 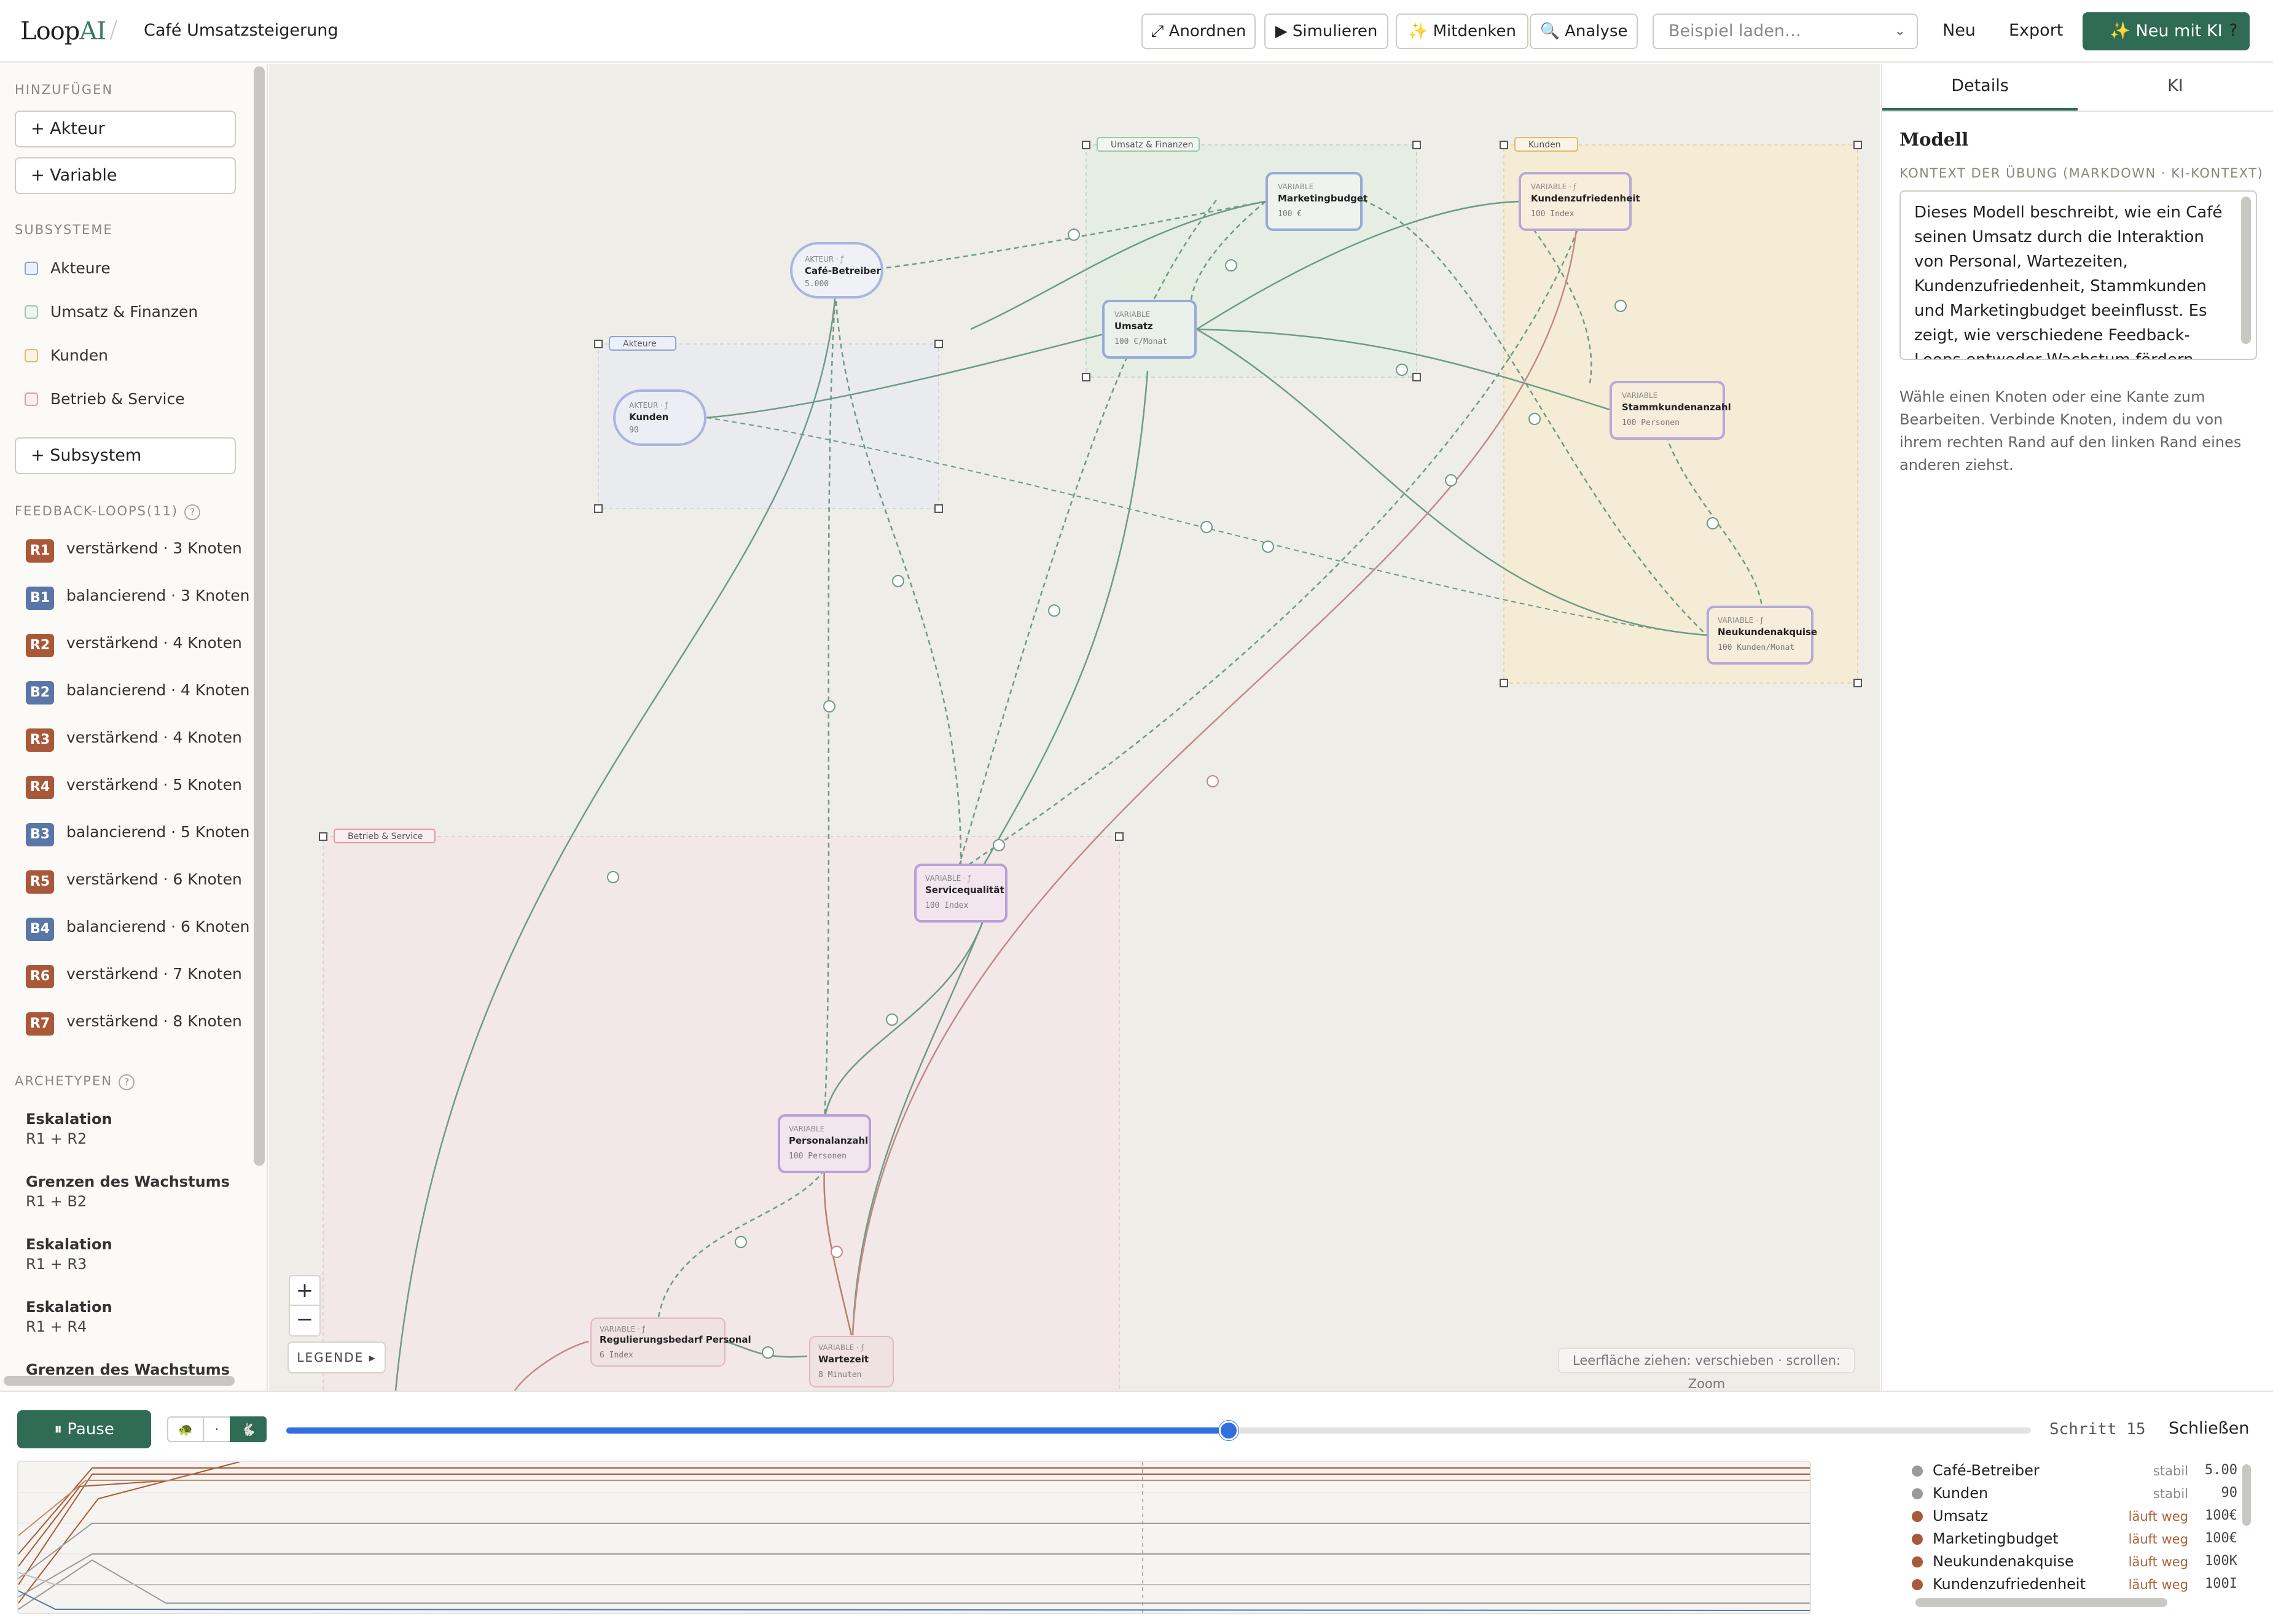 I want to click on archetype-item: Eskalation R1 + R2, so click(x=69, y=1129).